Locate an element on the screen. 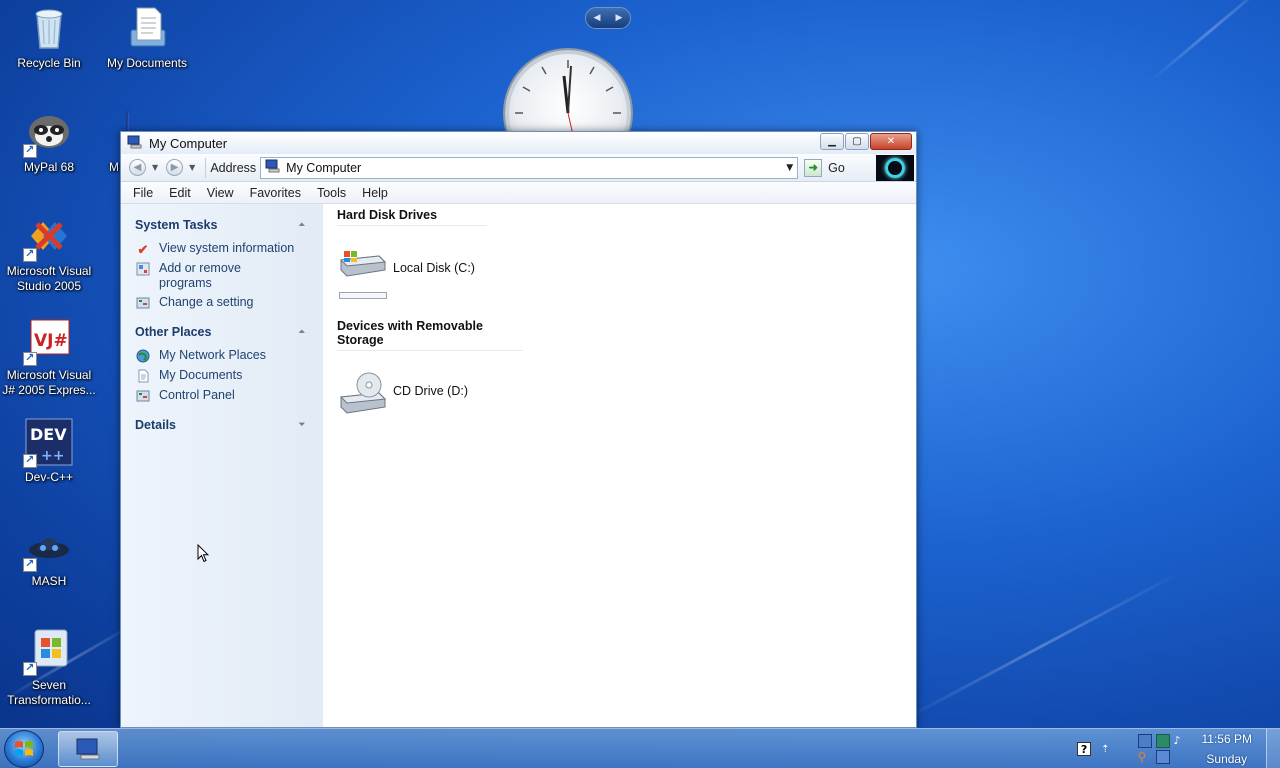 Image resolution: width=1280 pixels, height=768 pixels. clock-time: 11:56 PM is located at coordinates (1226, 739).